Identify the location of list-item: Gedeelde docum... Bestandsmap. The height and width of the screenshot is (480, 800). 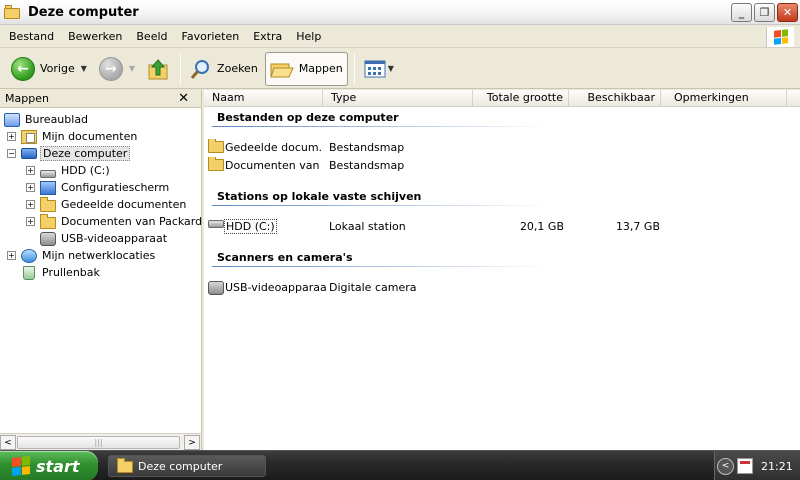
(503, 147).